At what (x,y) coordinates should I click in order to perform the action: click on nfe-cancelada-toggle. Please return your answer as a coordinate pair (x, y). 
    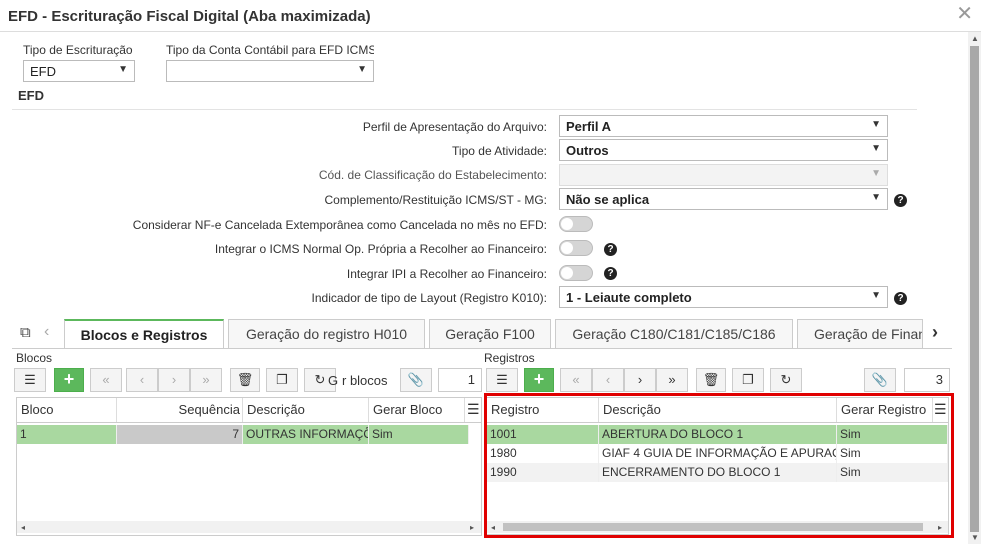
    Looking at the image, I should click on (576, 224).